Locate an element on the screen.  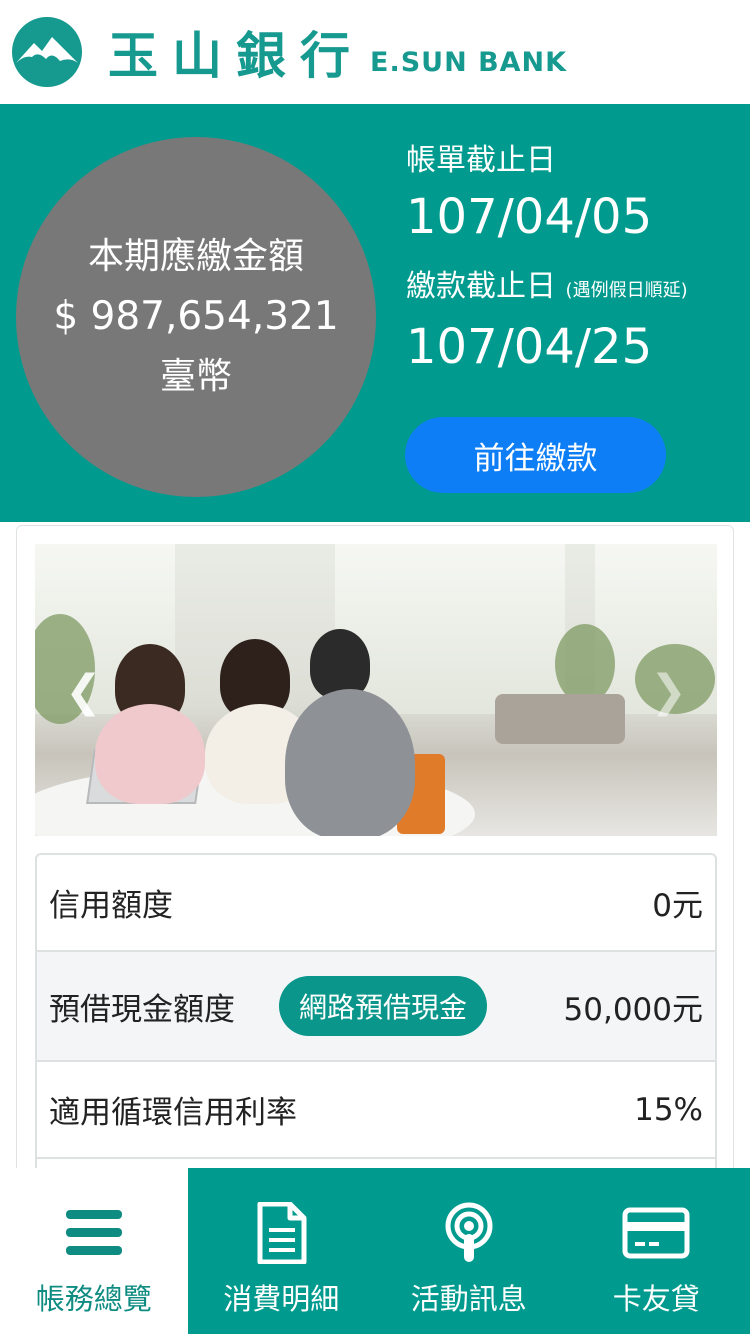
currency-label: 臺幣 is located at coordinates (195, 376).